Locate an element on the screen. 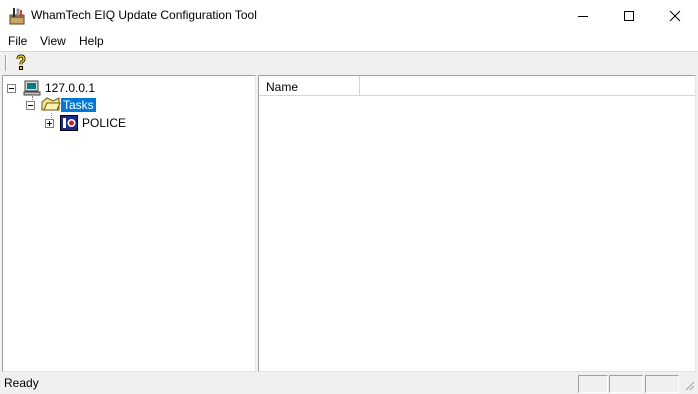 This screenshot has height=394, width=698. column-header-label: Name is located at coordinates (282, 87).